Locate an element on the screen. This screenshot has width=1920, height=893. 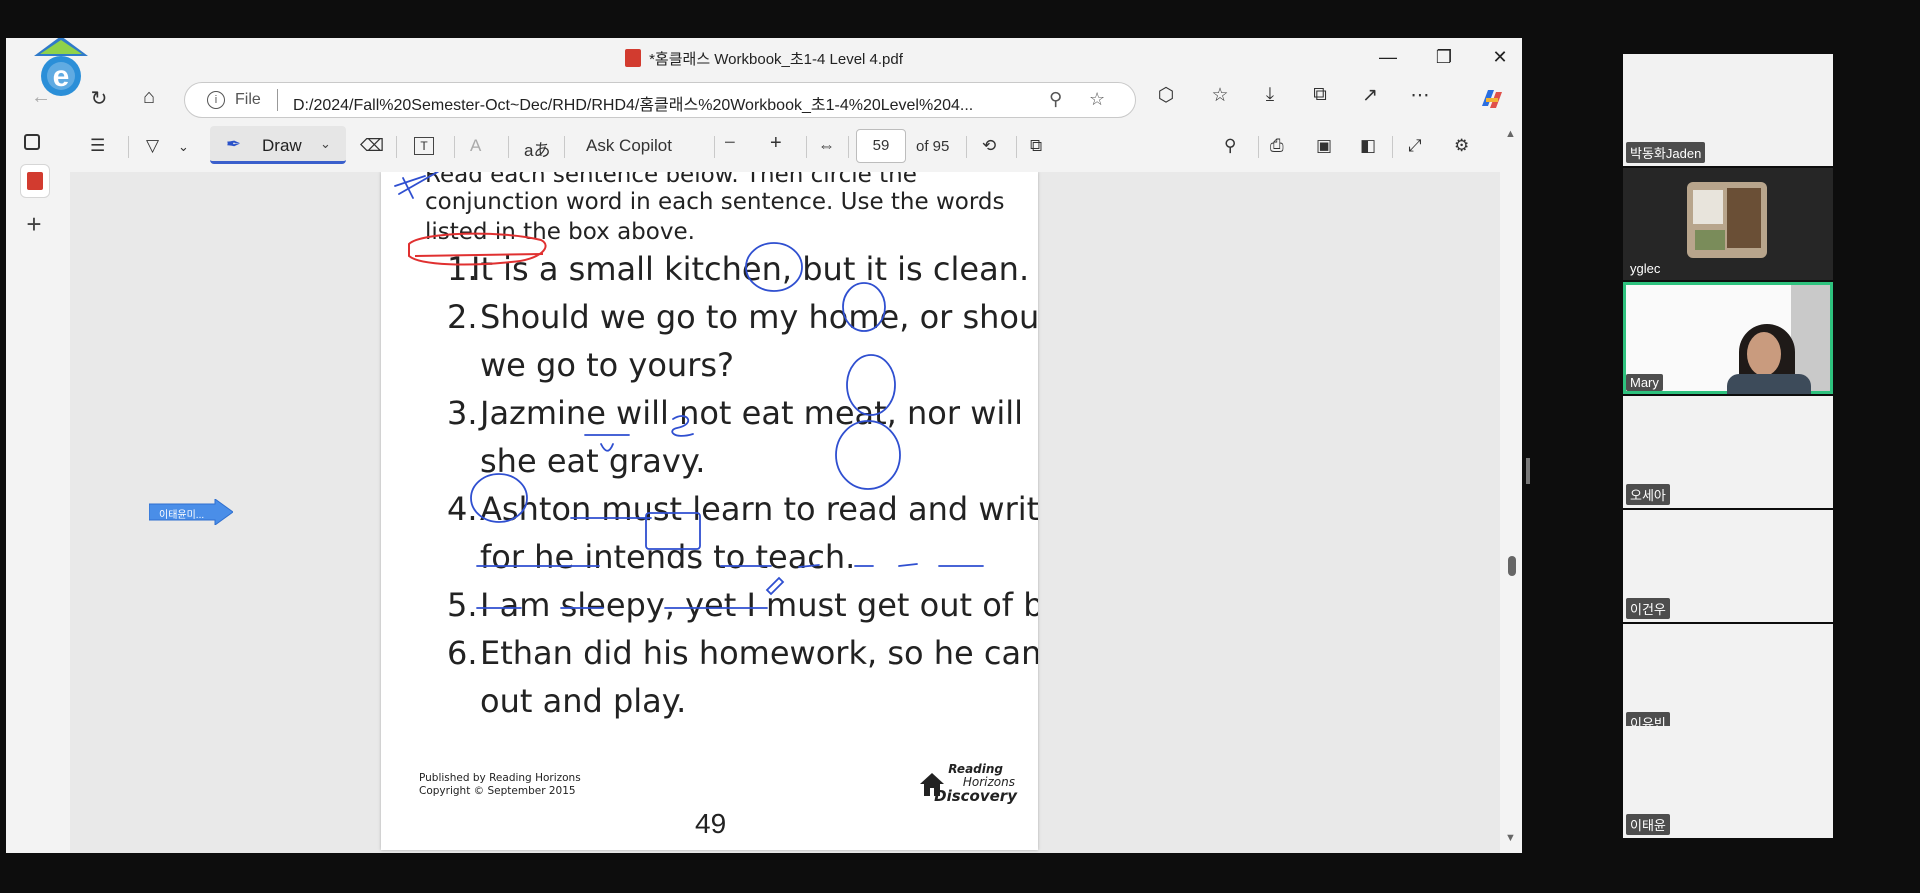
scroll-down-icon: ▼ is located at coordinates (1510, 838).